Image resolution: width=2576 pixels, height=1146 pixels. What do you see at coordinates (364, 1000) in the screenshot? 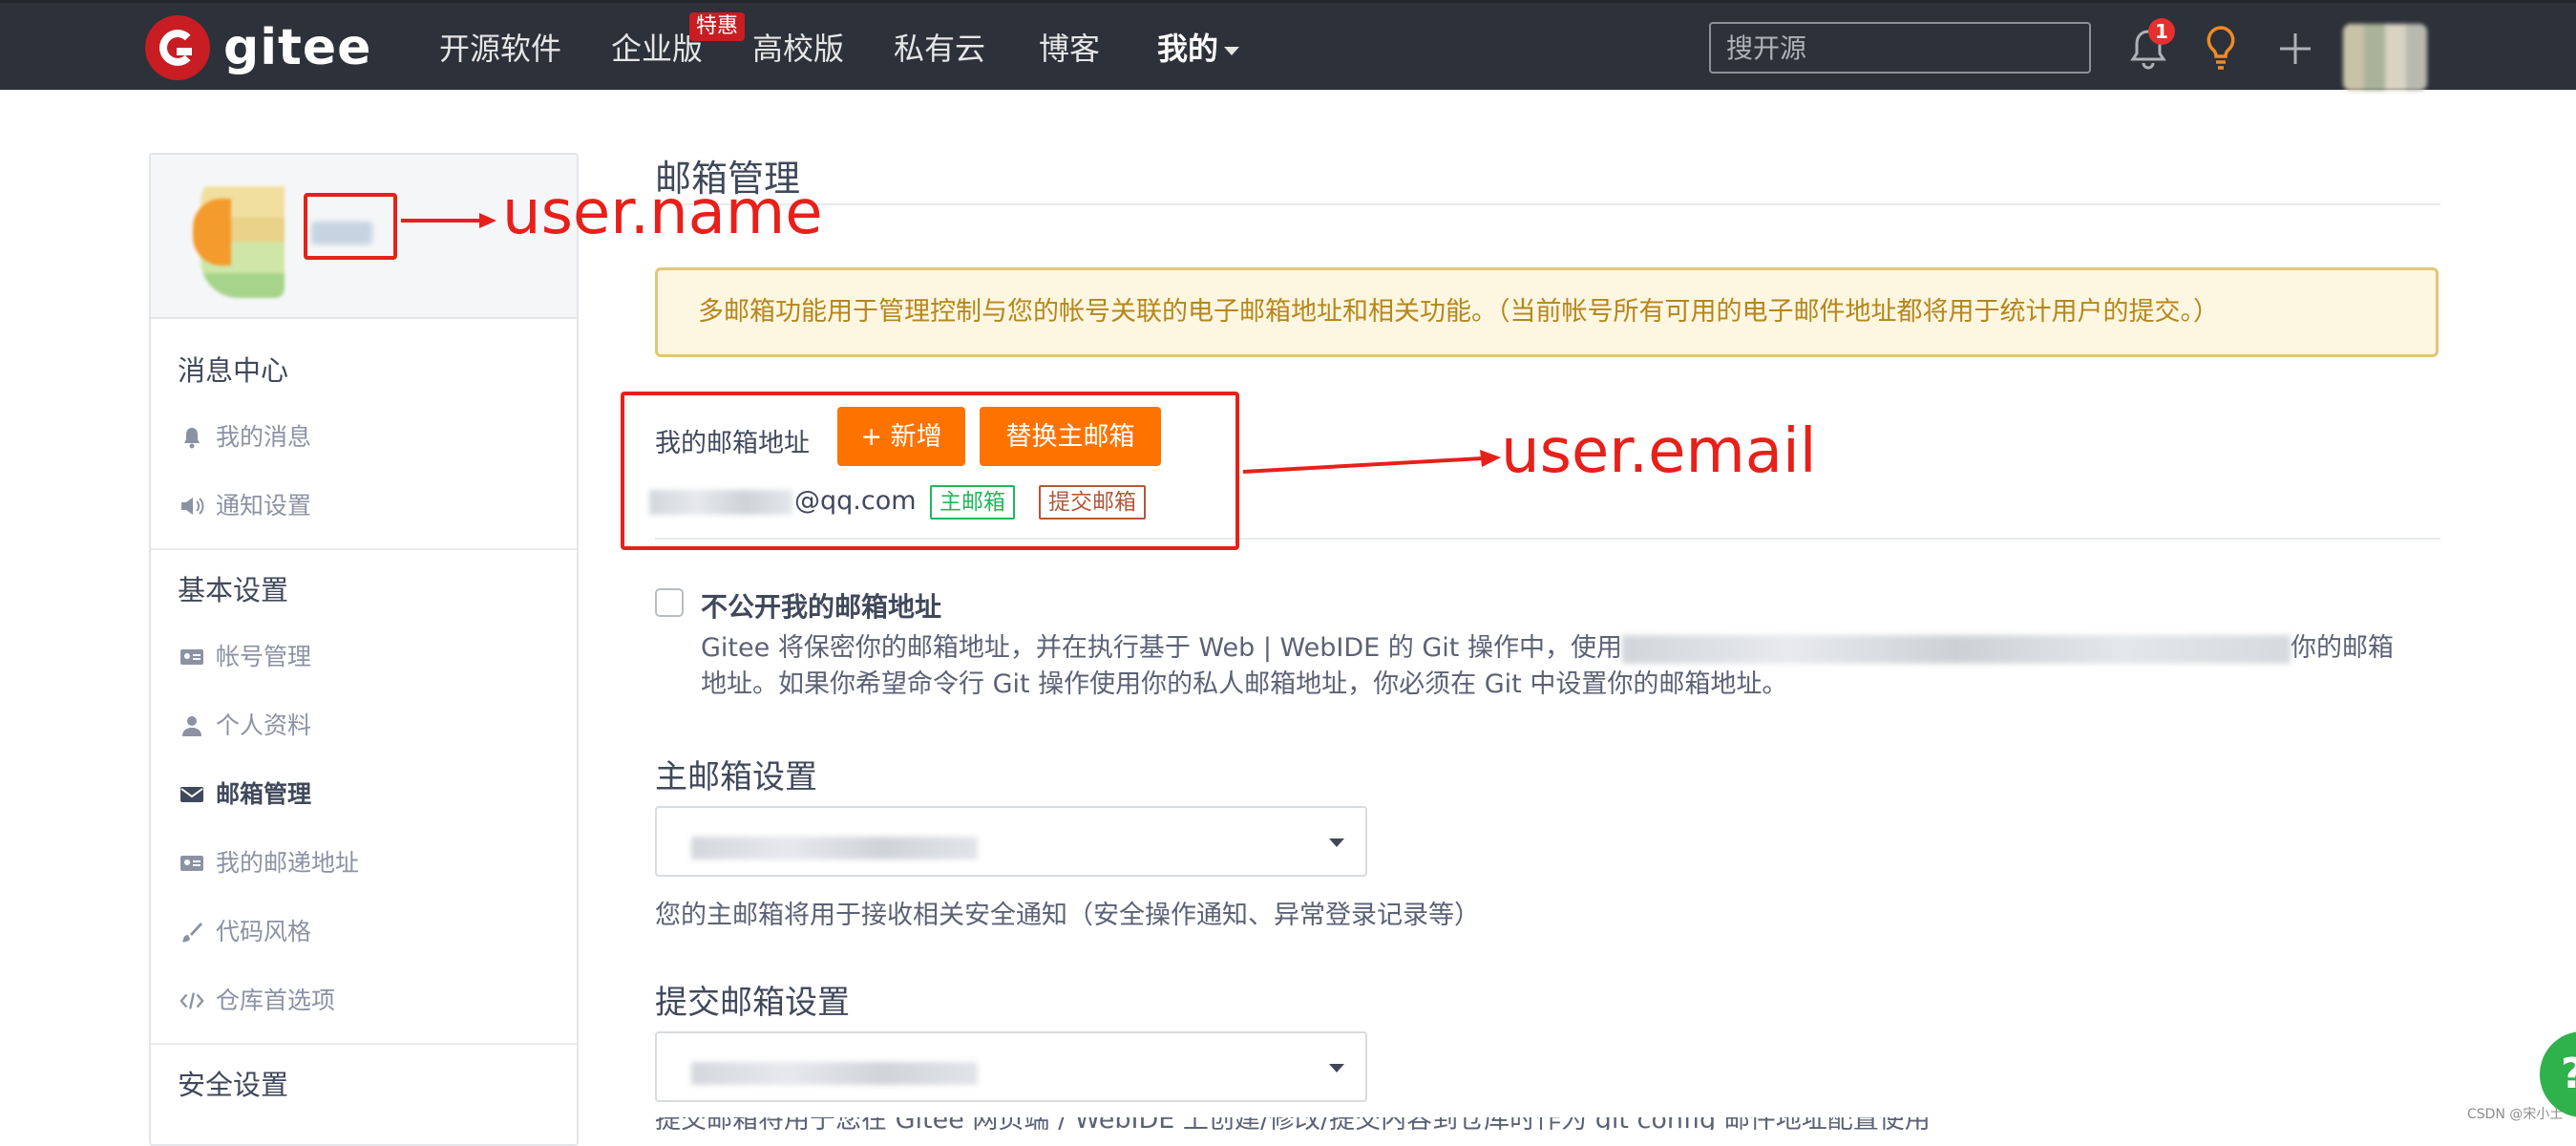
I see `sidebar-item-repo-preferences: 仓库首选项` at bounding box center [364, 1000].